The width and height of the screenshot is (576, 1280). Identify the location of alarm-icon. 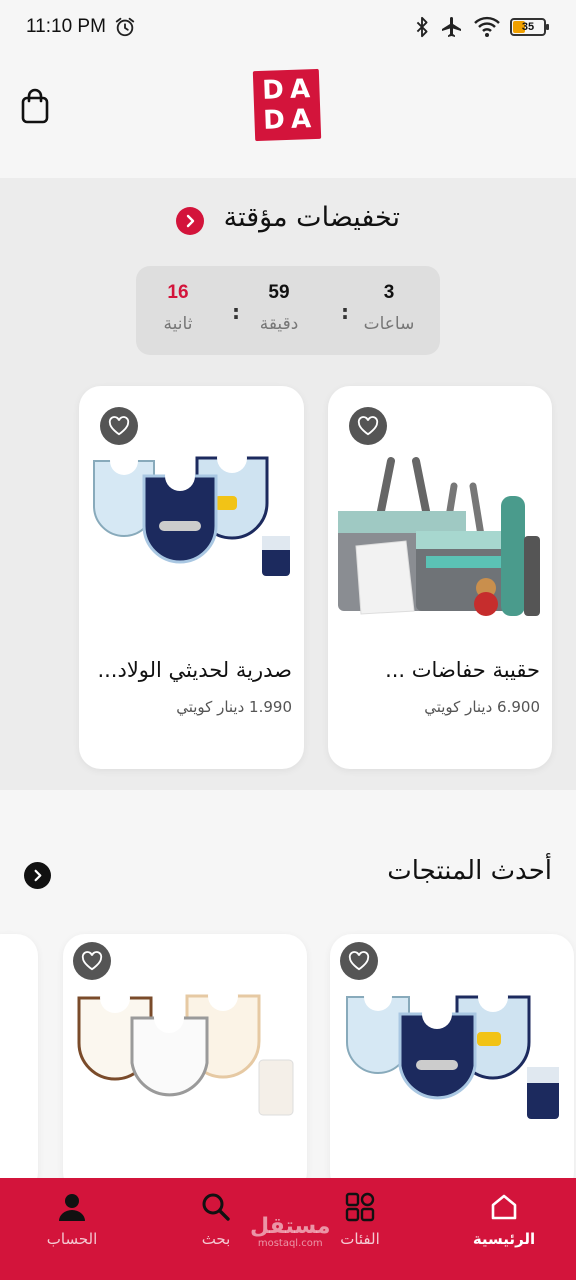
(125, 27).